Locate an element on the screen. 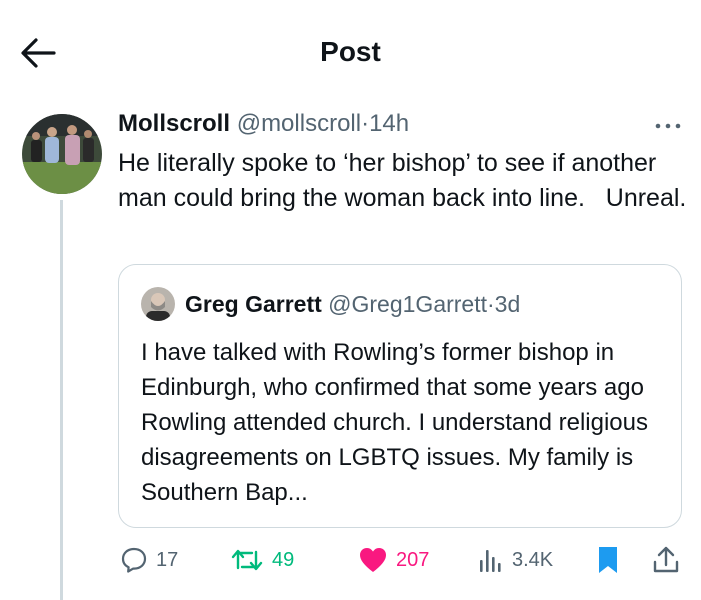 Image resolution: width=701 pixels, height=600 pixels. avatar is located at coordinates (62, 154).